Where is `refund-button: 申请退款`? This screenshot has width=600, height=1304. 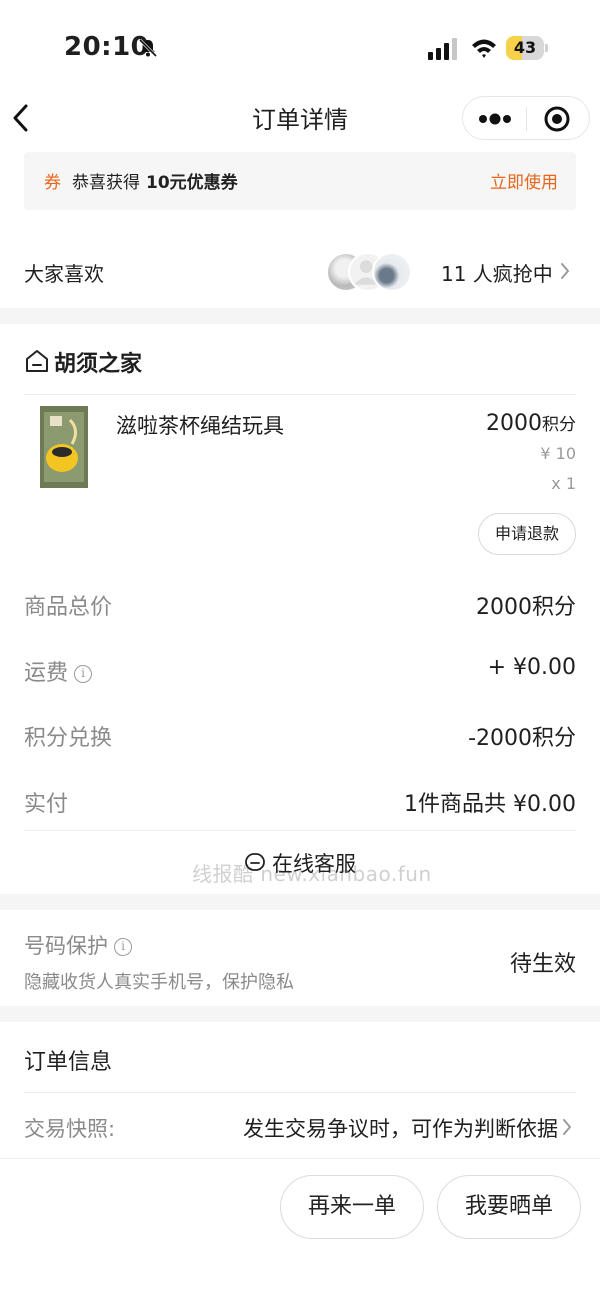 refund-button: 申请退款 is located at coordinates (527, 534).